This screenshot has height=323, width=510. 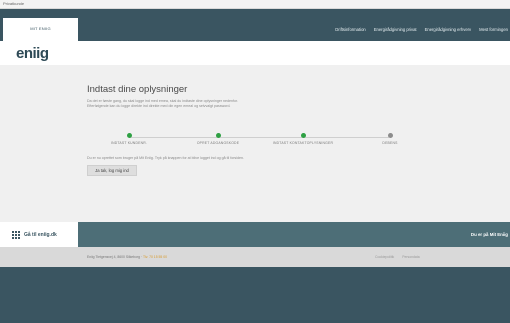 What do you see at coordinates (255, 234) in the screenshot?
I see `site-bar: Gå til eniig.dk Du er på Mit Eniig` at bounding box center [255, 234].